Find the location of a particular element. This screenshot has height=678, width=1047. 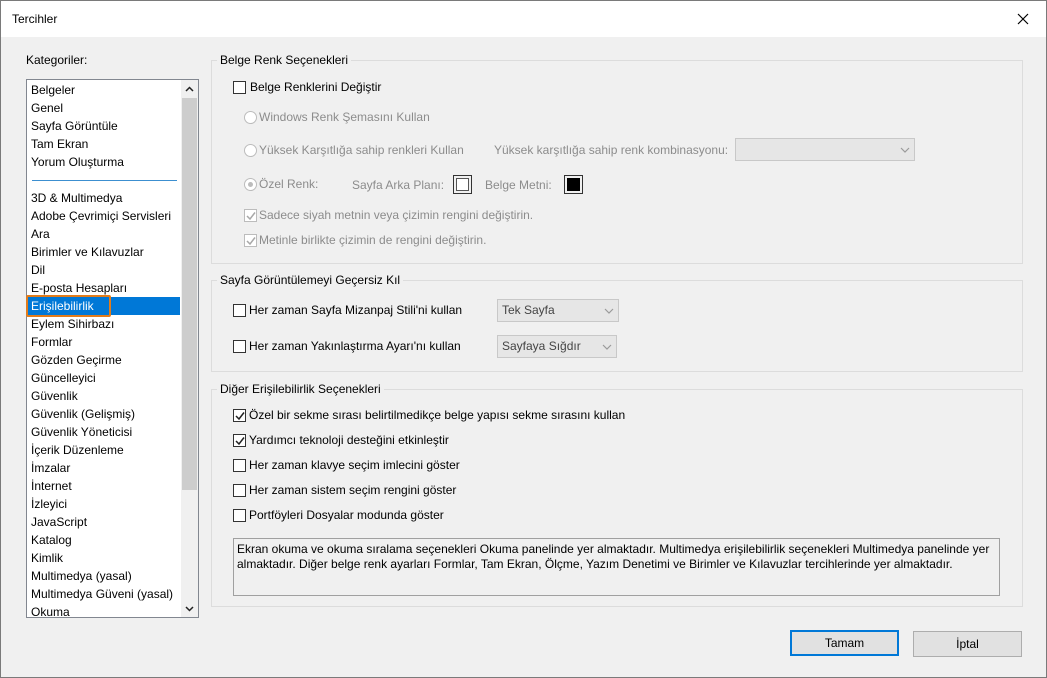

title-bar: Tercihler is located at coordinates (523, 19).